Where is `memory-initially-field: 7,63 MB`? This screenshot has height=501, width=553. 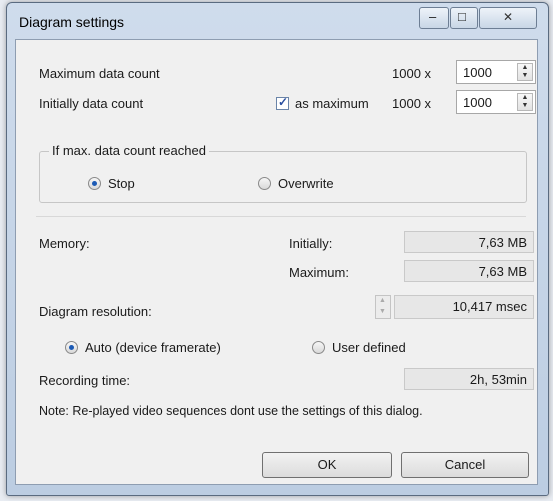 memory-initially-field: 7,63 MB is located at coordinates (469, 242).